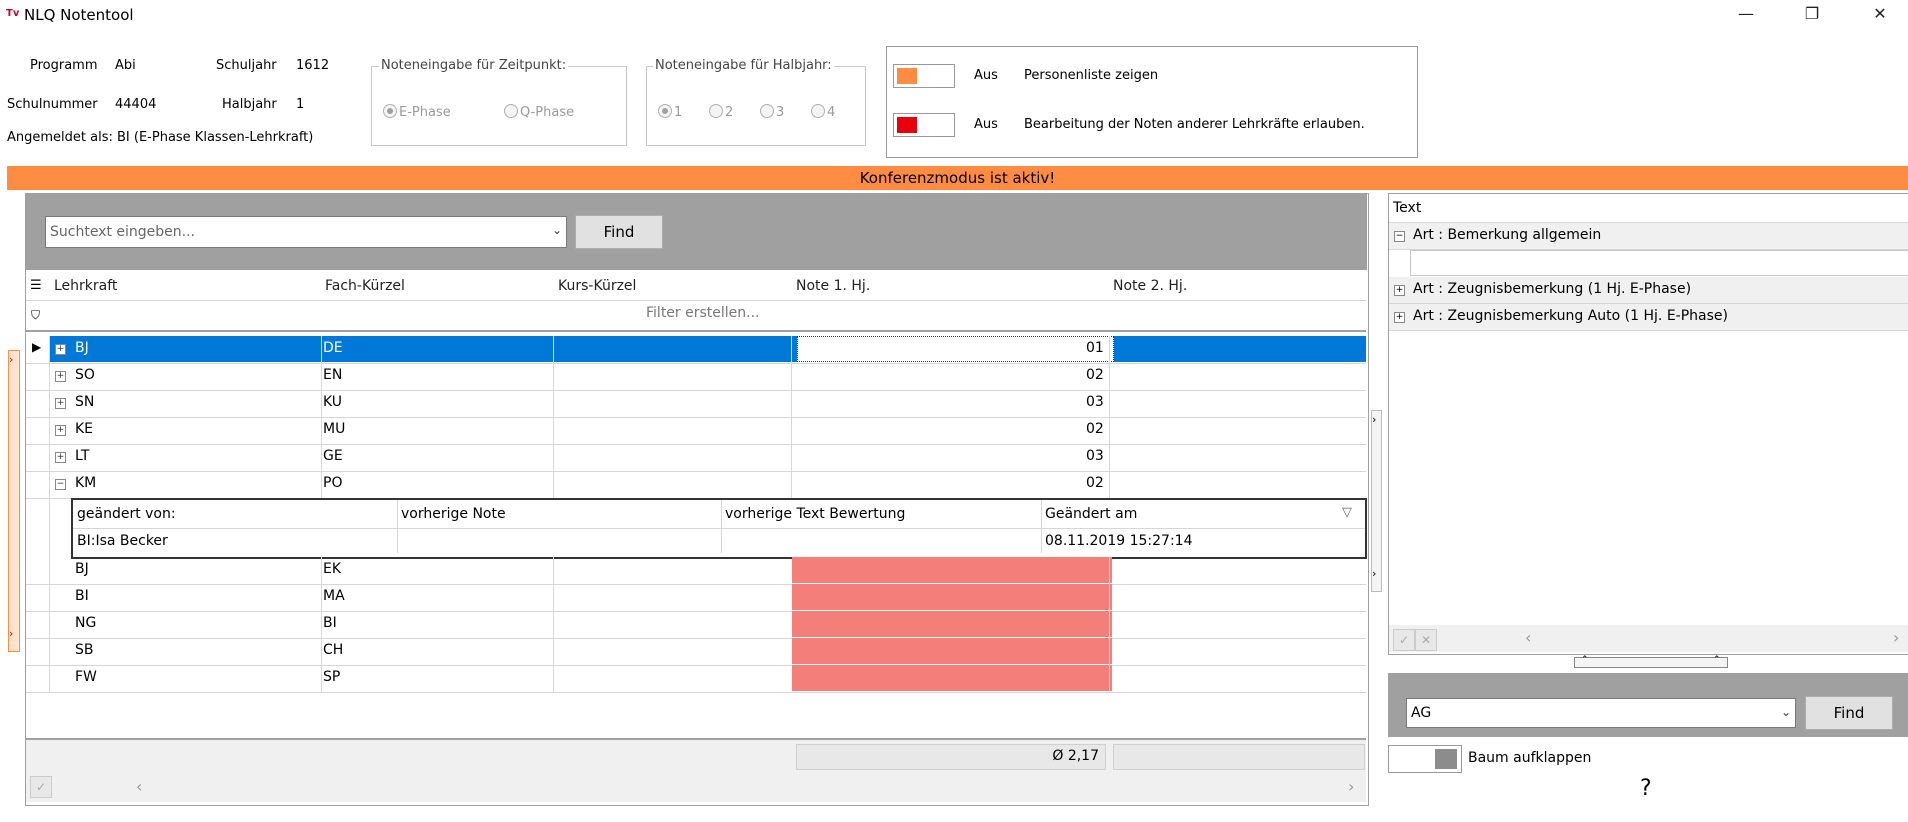 This screenshot has height=822, width=1908. I want to click on panel-splitter: › ›, so click(1376, 501).